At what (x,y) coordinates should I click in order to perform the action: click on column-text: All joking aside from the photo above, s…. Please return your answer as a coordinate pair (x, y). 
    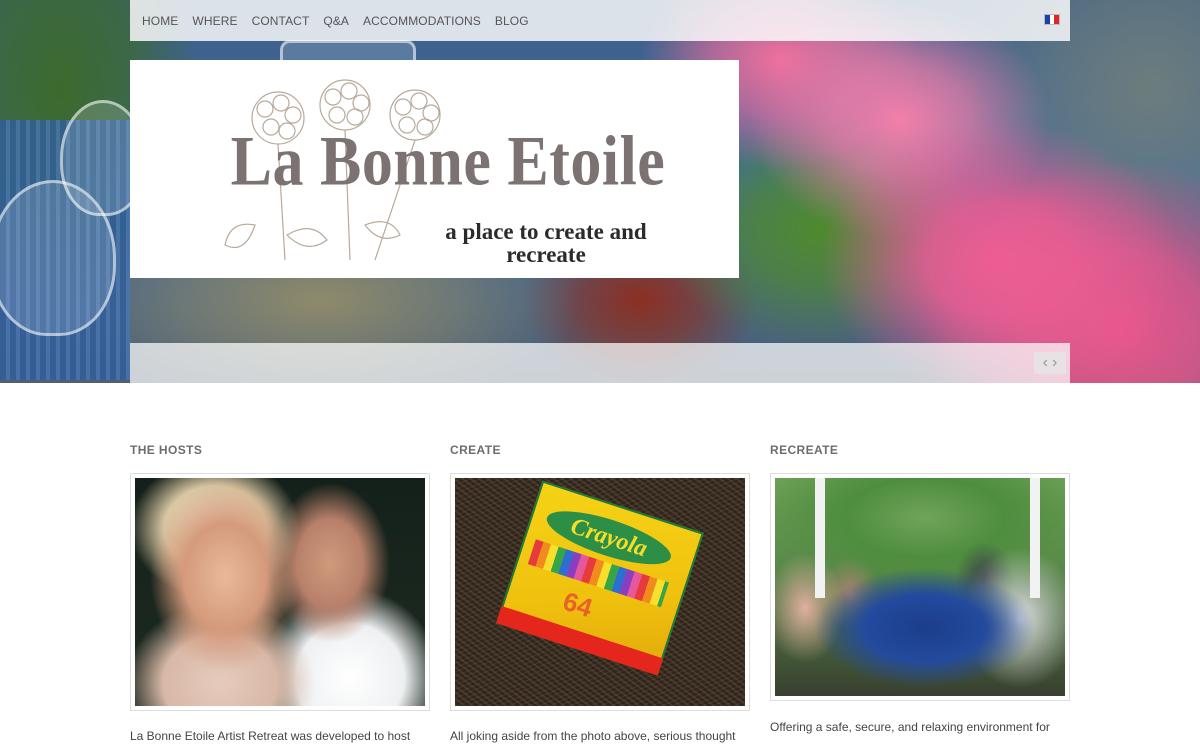
    Looking at the image, I should click on (593, 736).